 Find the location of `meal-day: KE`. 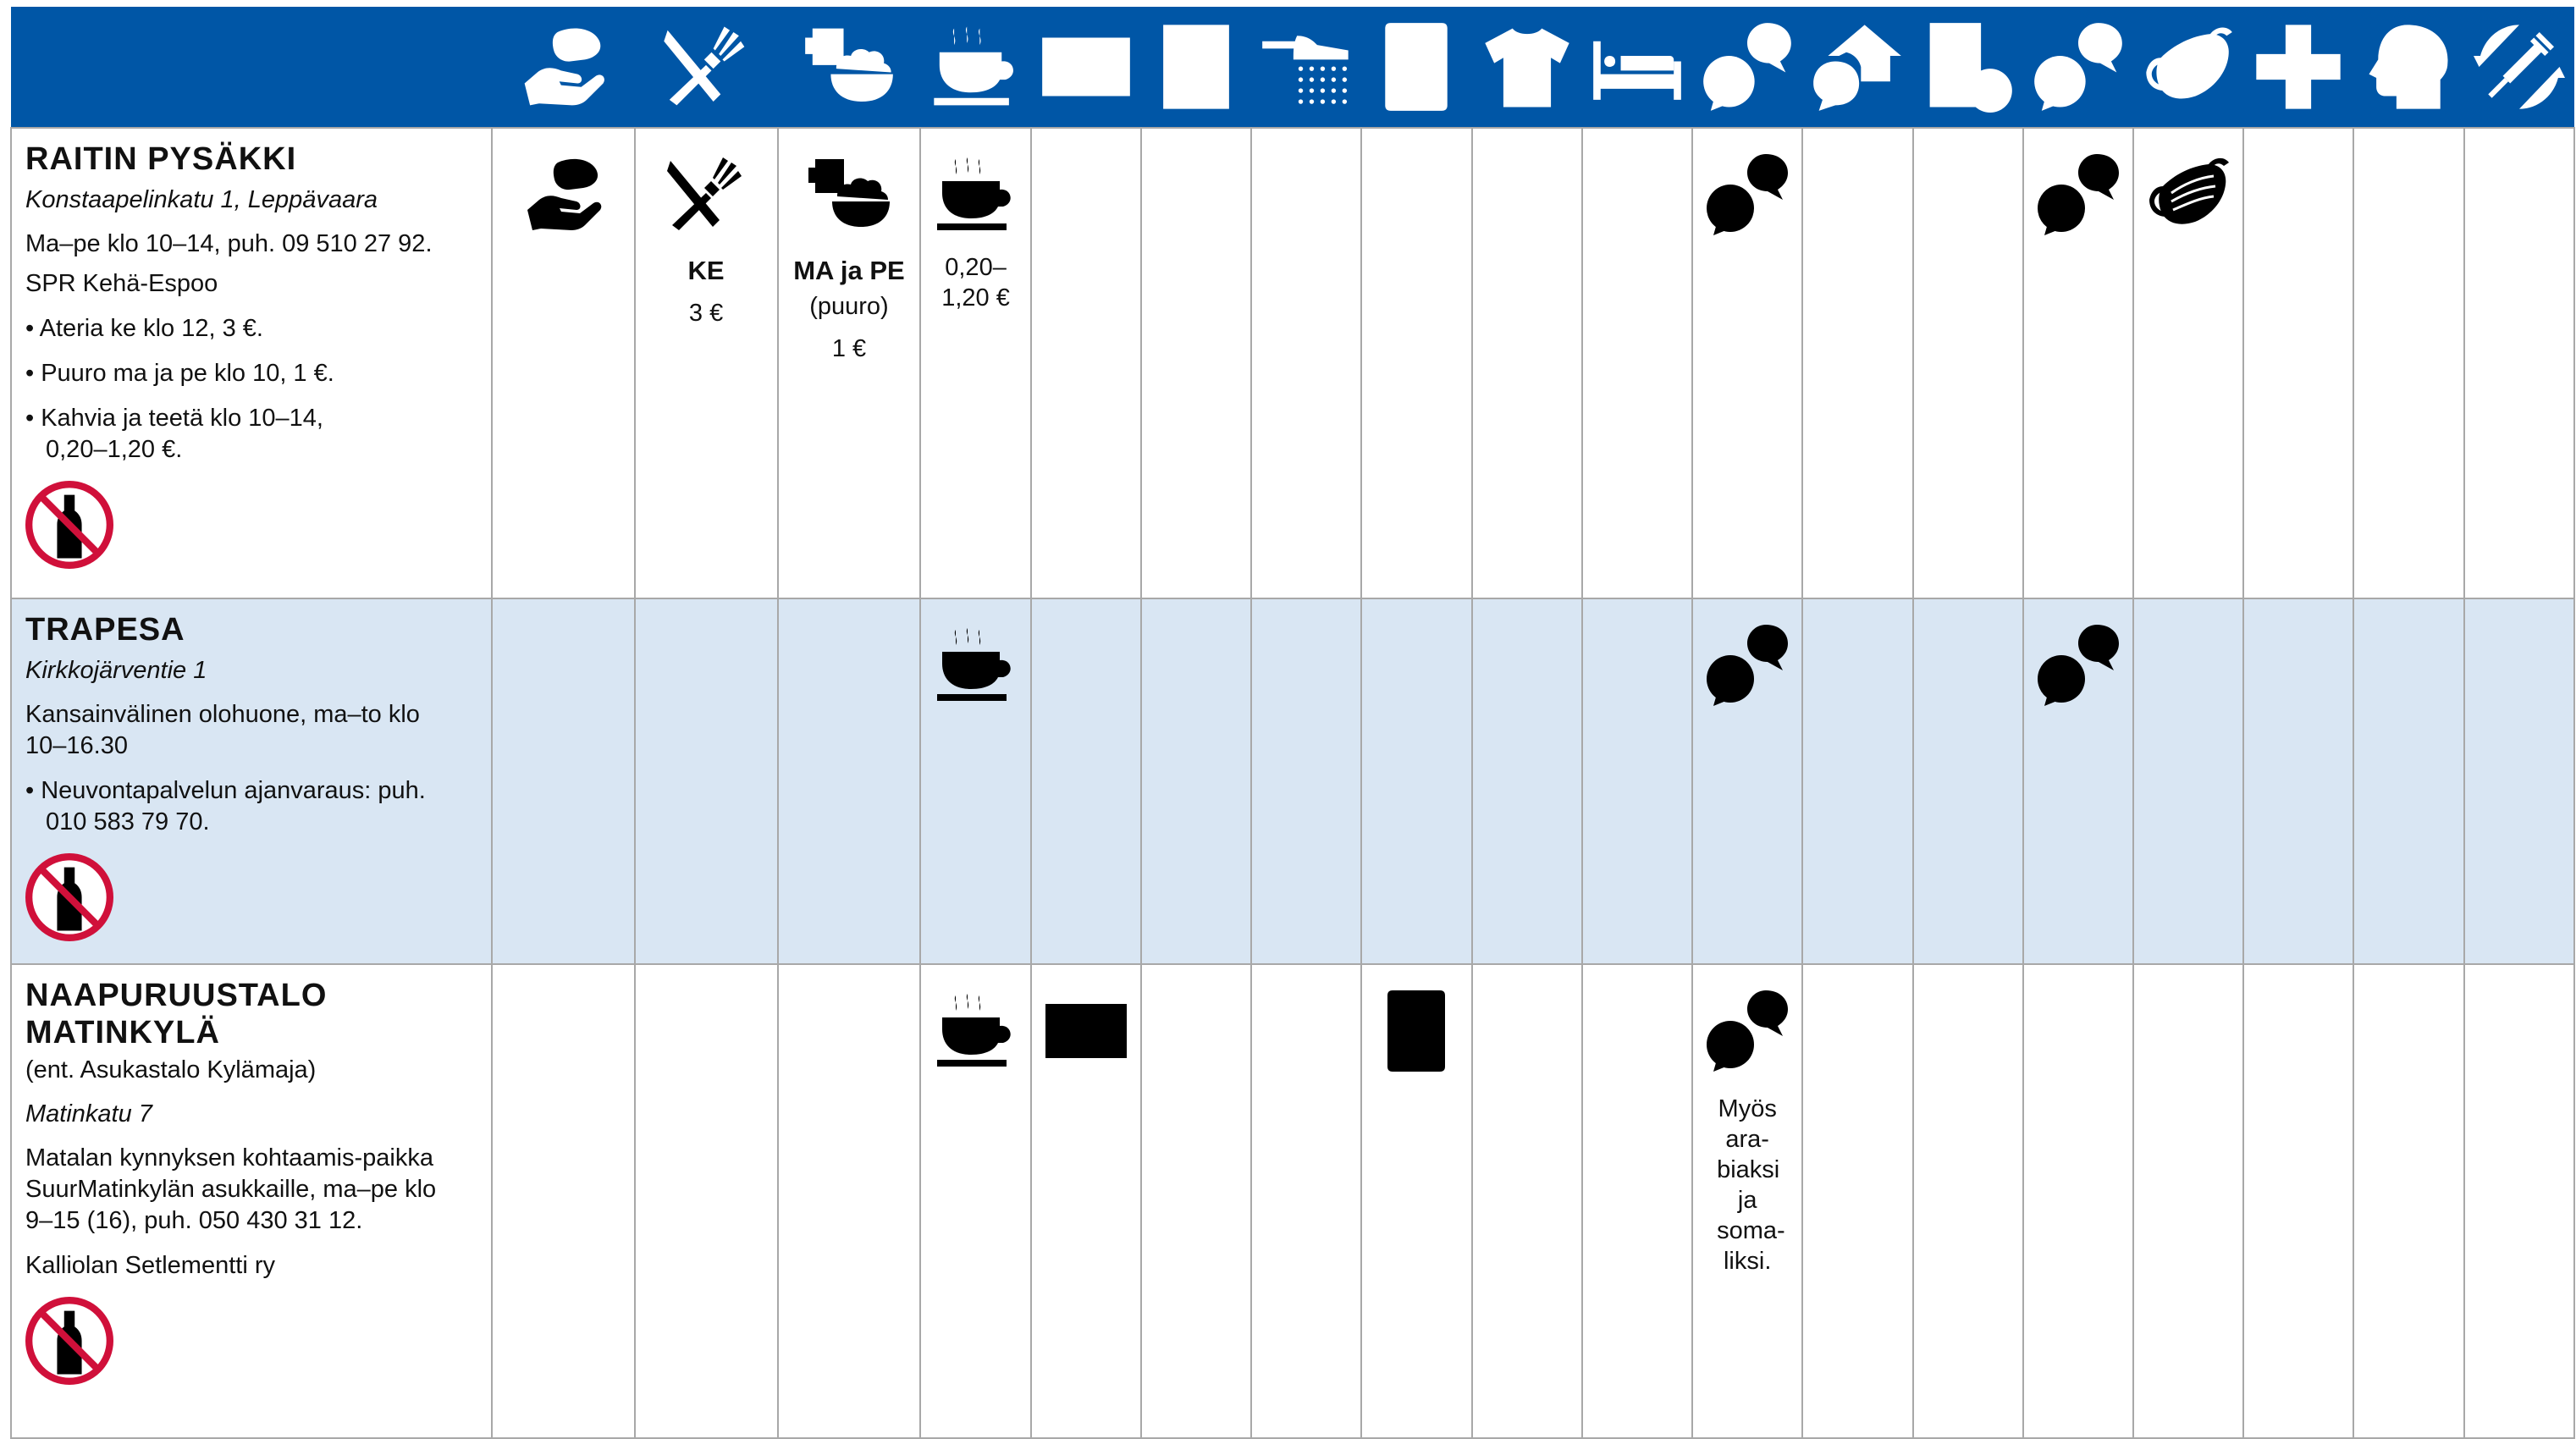

meal-day: KE is located at coordinates (706, 270).